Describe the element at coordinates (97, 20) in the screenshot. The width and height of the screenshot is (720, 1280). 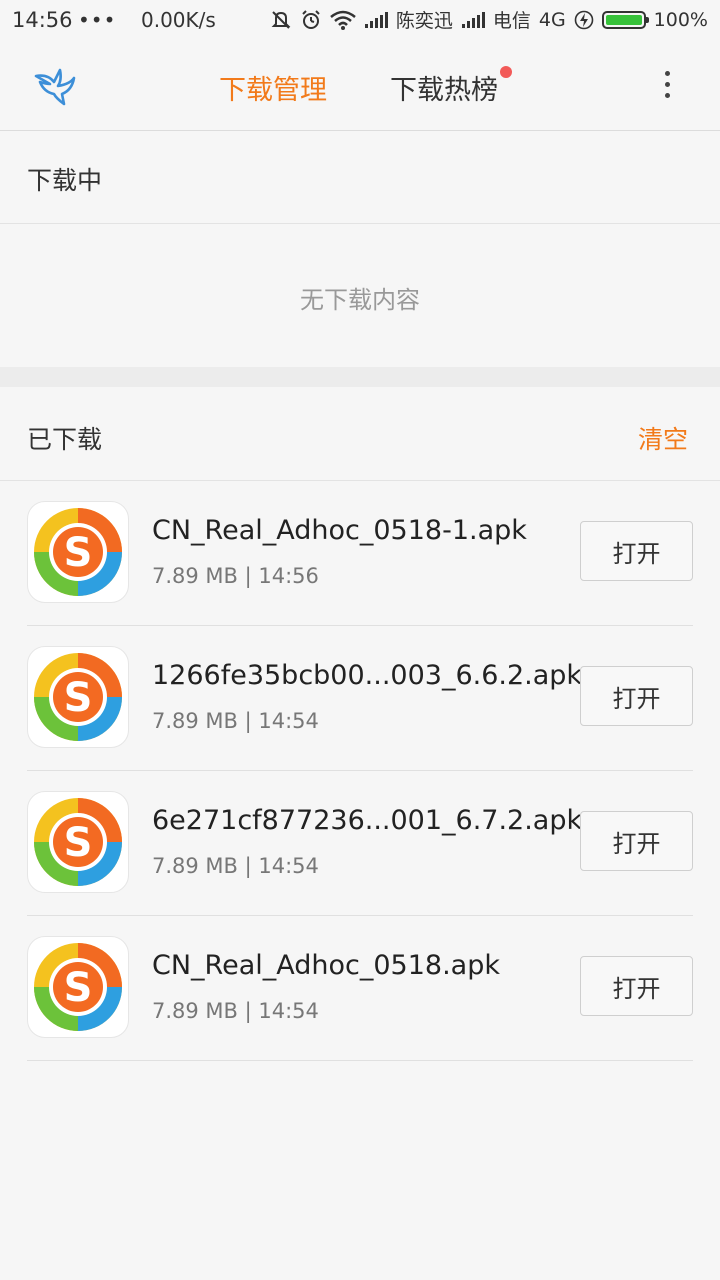
I see `status-more-dots: •••` at that location.